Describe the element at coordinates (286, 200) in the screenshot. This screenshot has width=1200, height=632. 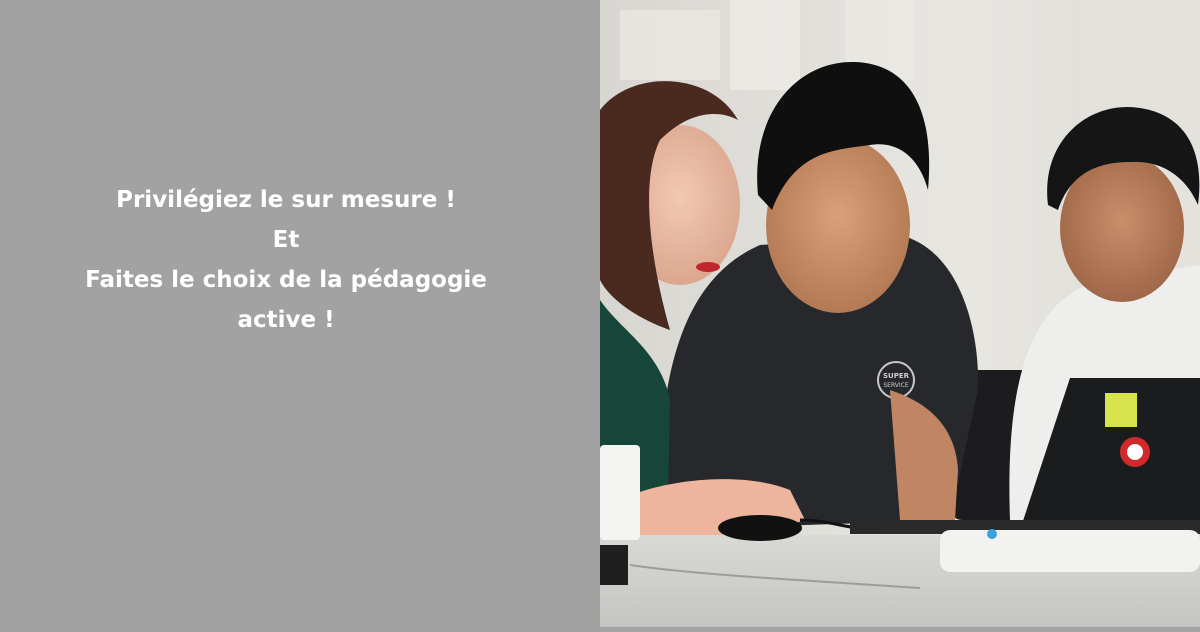
I see `headline-line-1: Privilégiez le sur mesure !` at that location.